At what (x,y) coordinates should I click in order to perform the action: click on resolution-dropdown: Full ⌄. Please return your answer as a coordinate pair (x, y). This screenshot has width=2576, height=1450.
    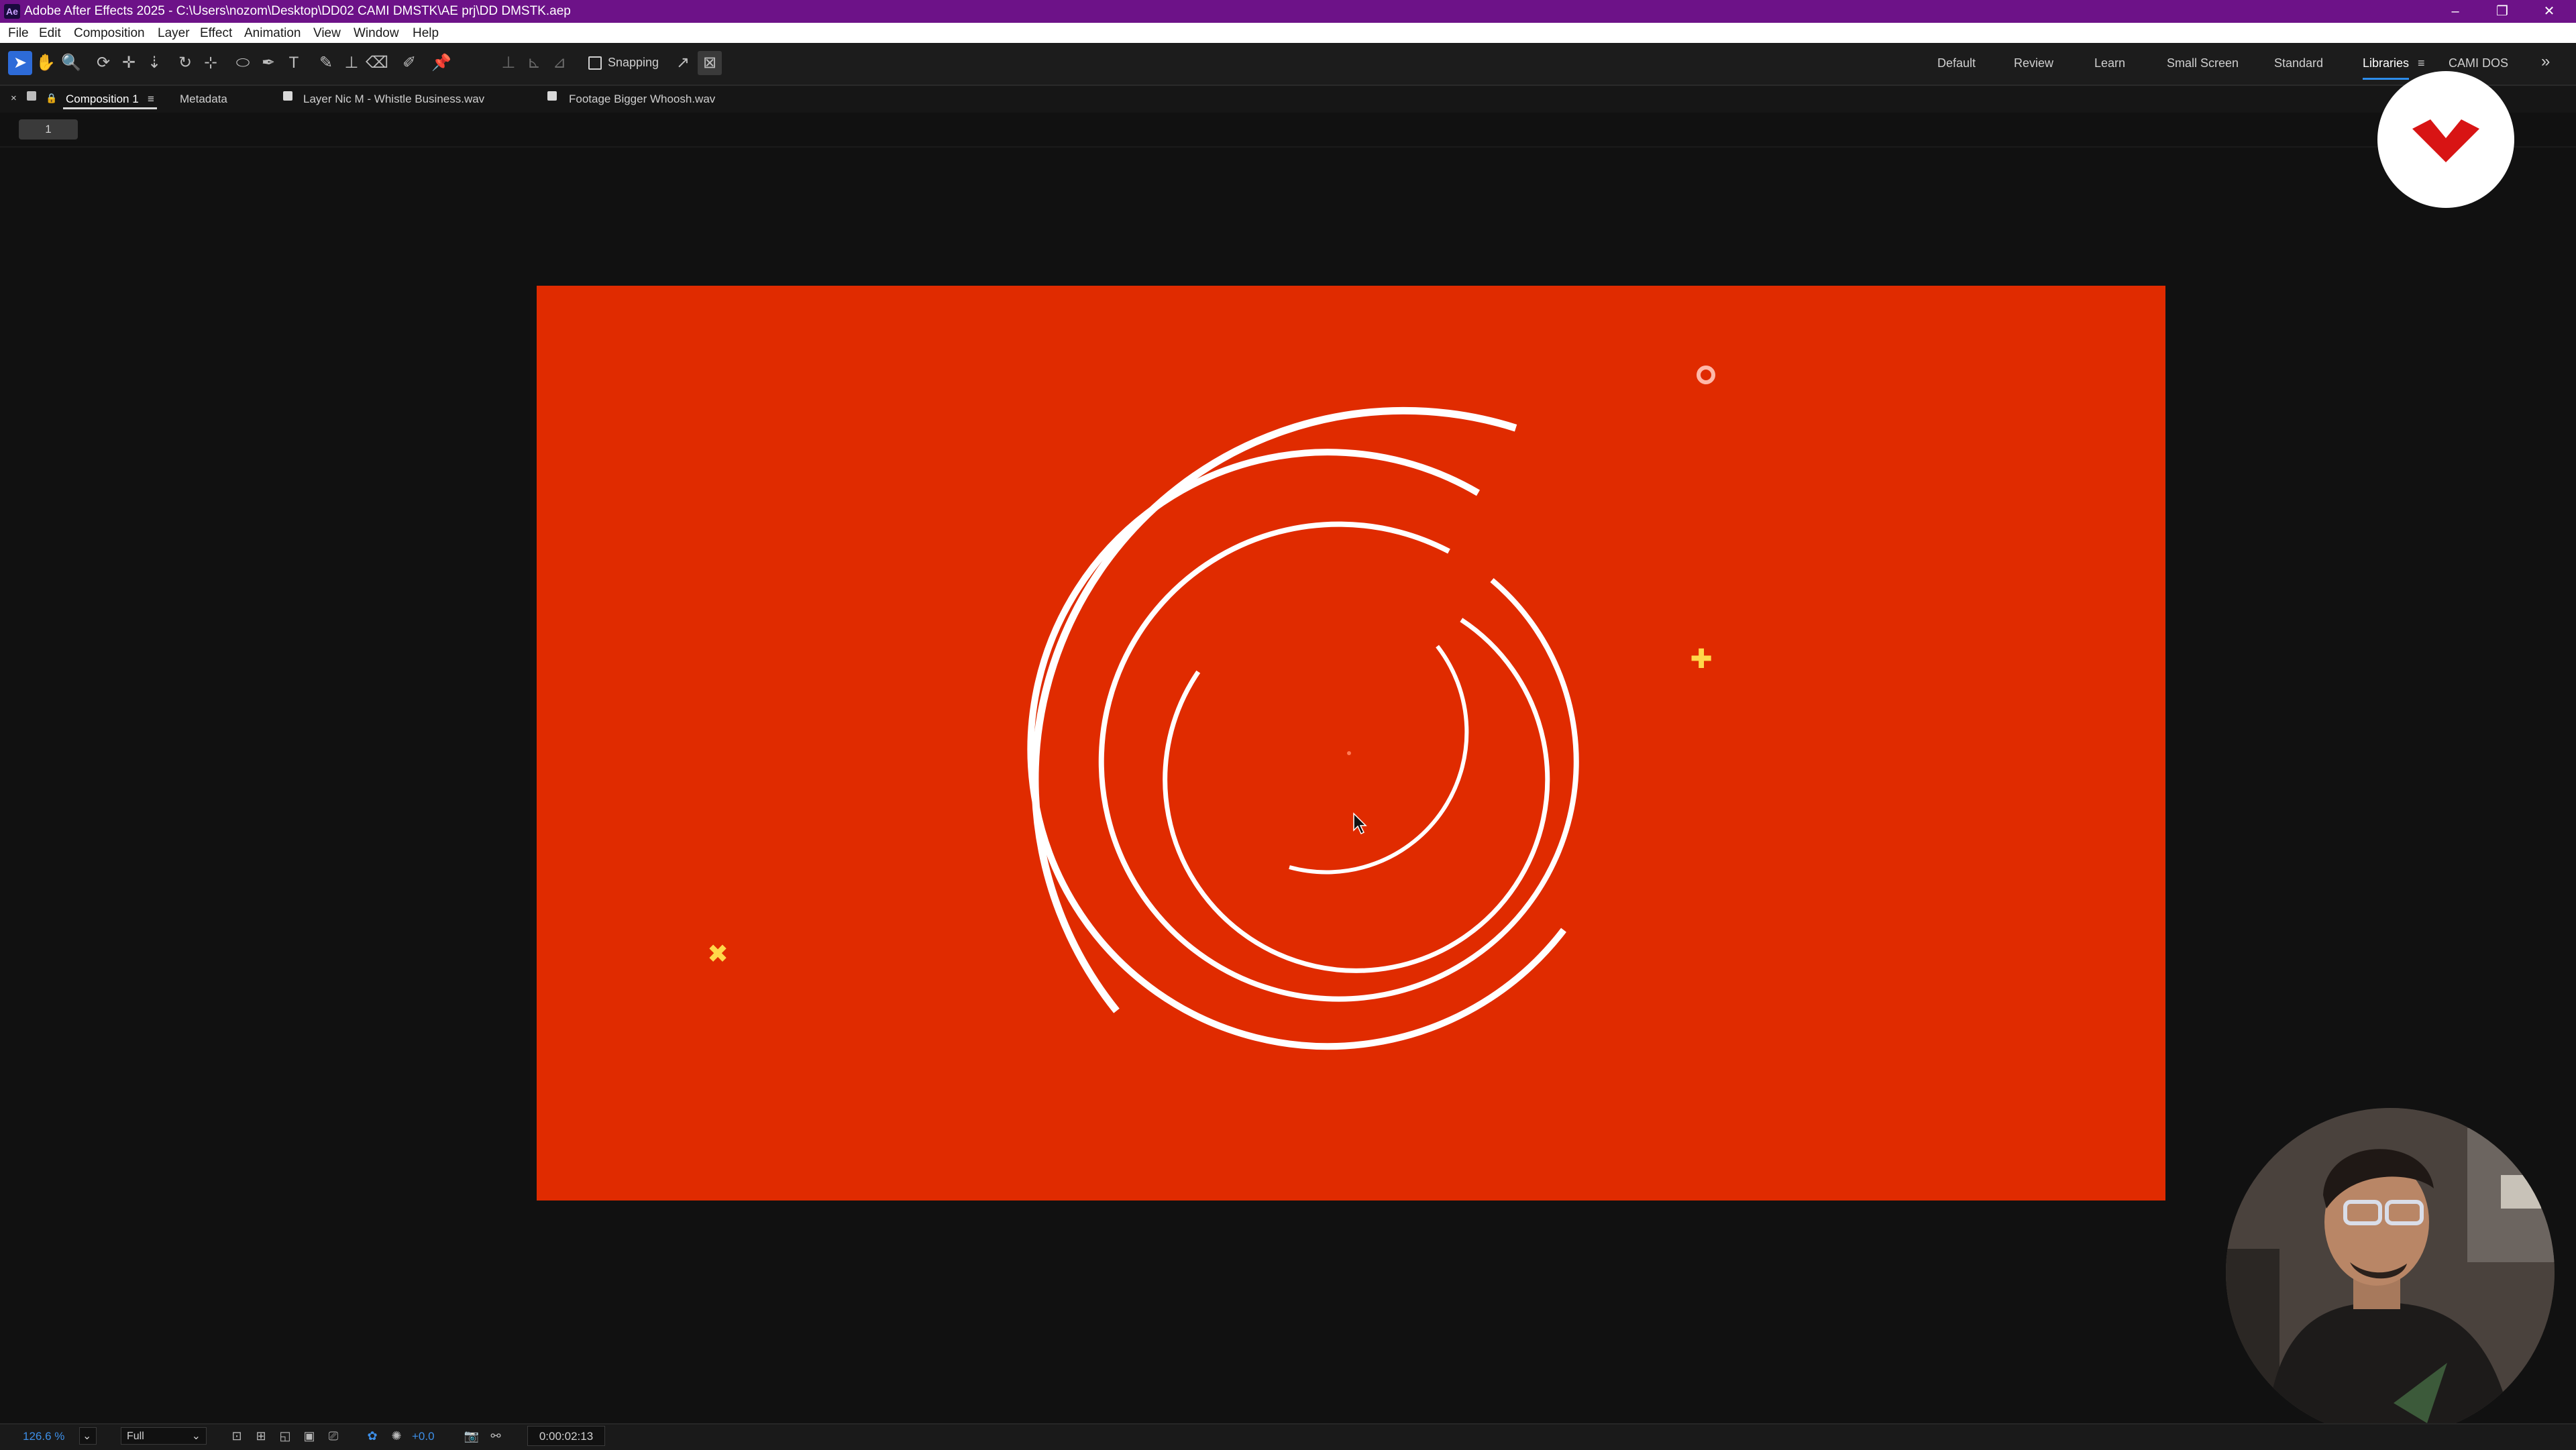
    Looking at the image, I should click on (164, 1436).